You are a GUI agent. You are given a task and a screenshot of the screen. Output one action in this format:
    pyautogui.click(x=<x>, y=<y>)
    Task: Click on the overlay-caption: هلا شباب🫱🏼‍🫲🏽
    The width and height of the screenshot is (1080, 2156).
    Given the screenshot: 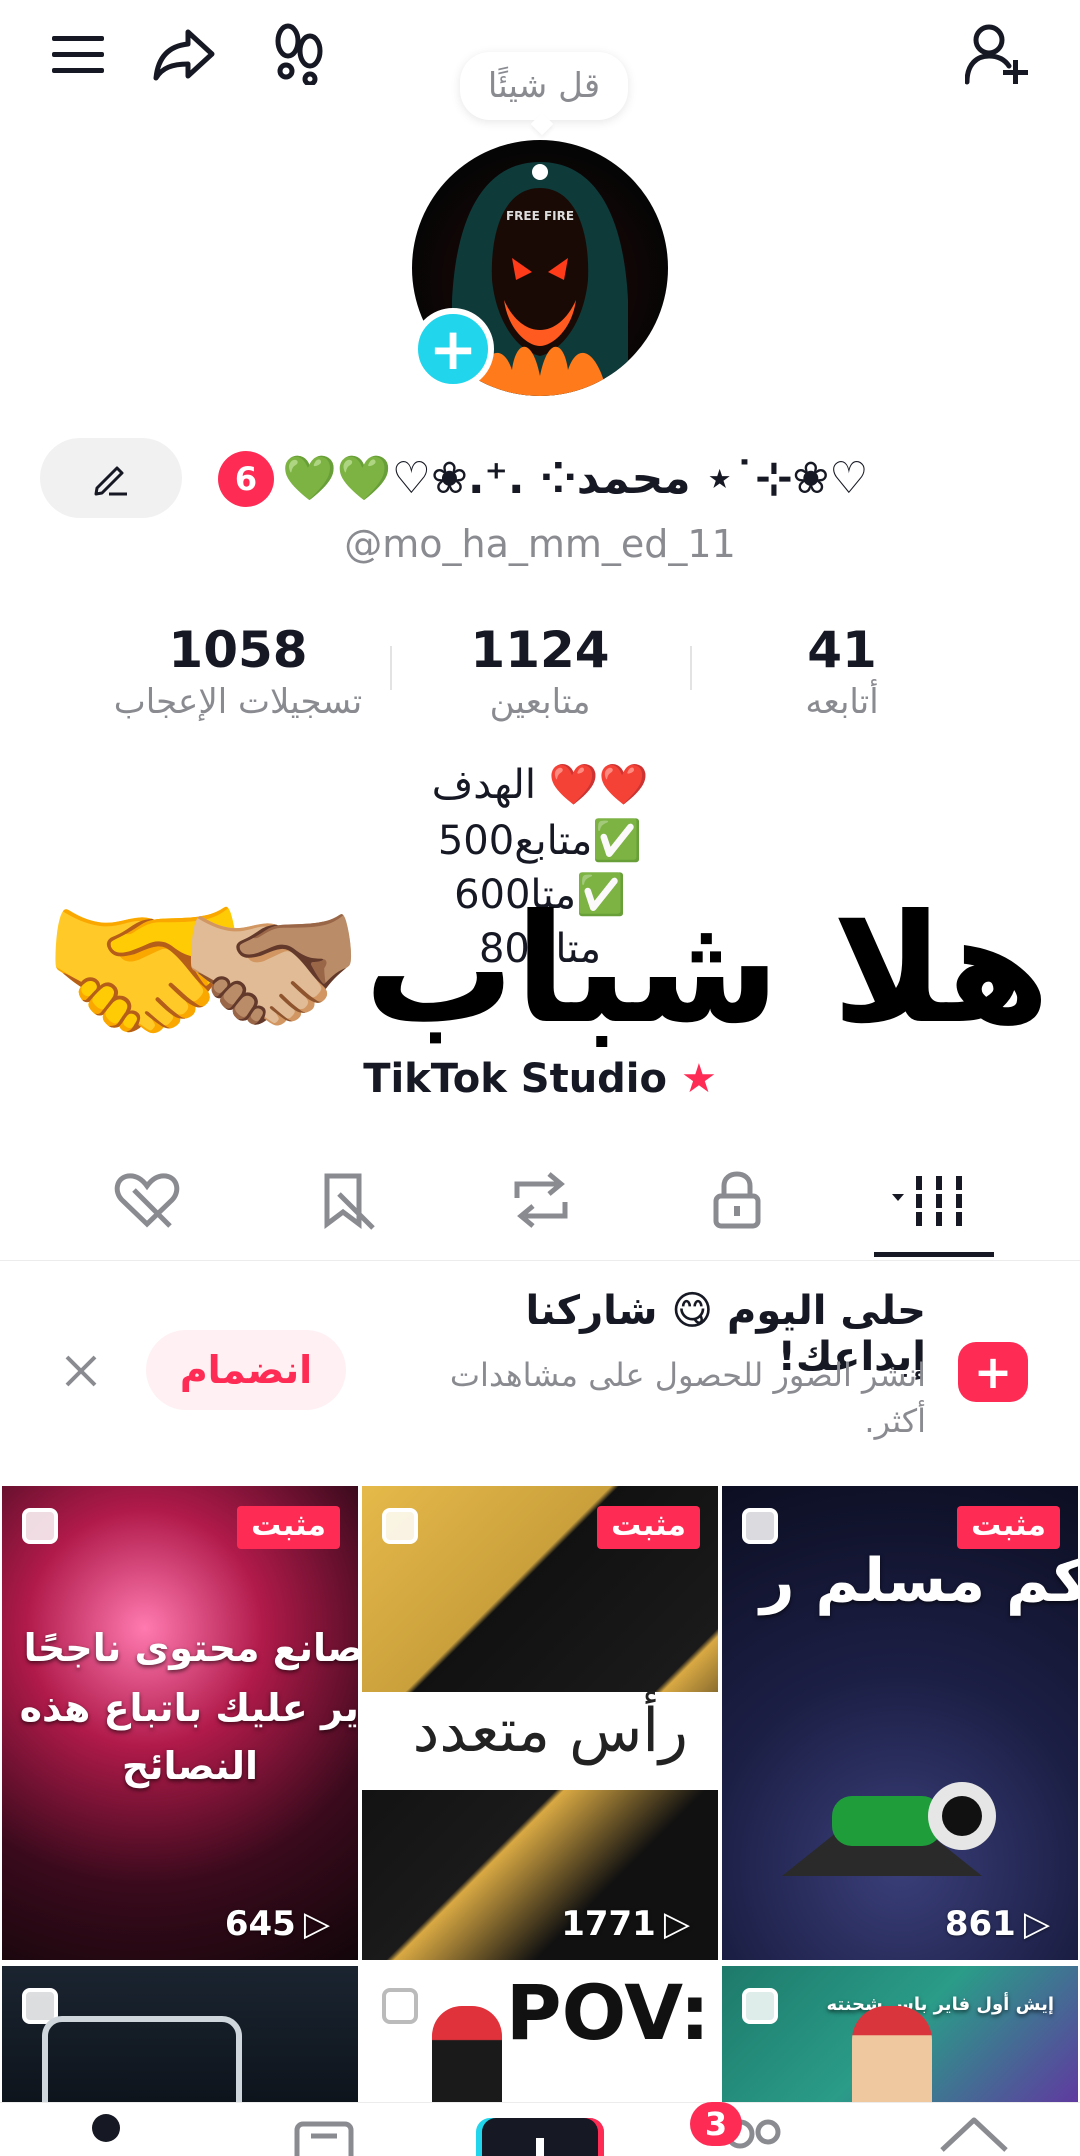 What is the action you would take?
    pyautogui.click(x=613, y=970)
    